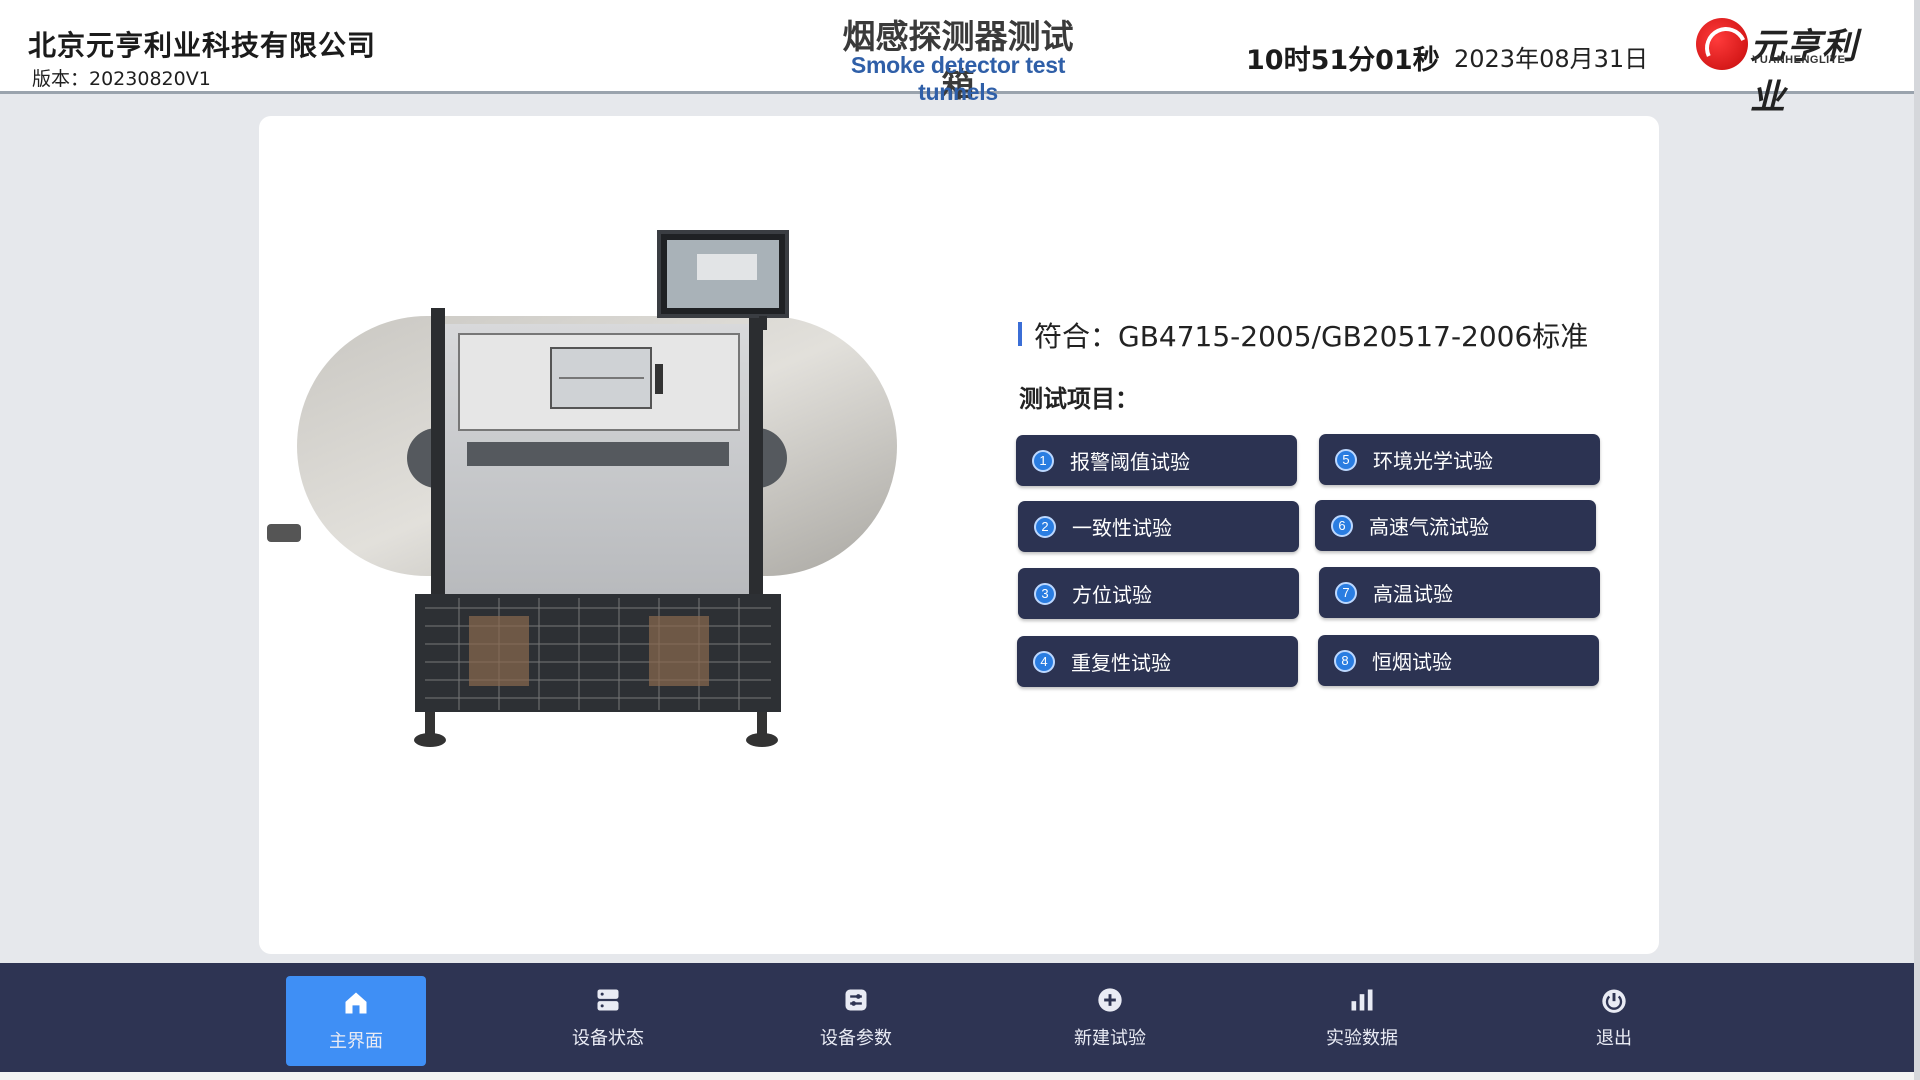 The width and height of the screenshot is (1920, 1080). Describe the element at coordinates (1343, 60) in the screenshot. I see `clock-time: 10时51分01秒` at that location.